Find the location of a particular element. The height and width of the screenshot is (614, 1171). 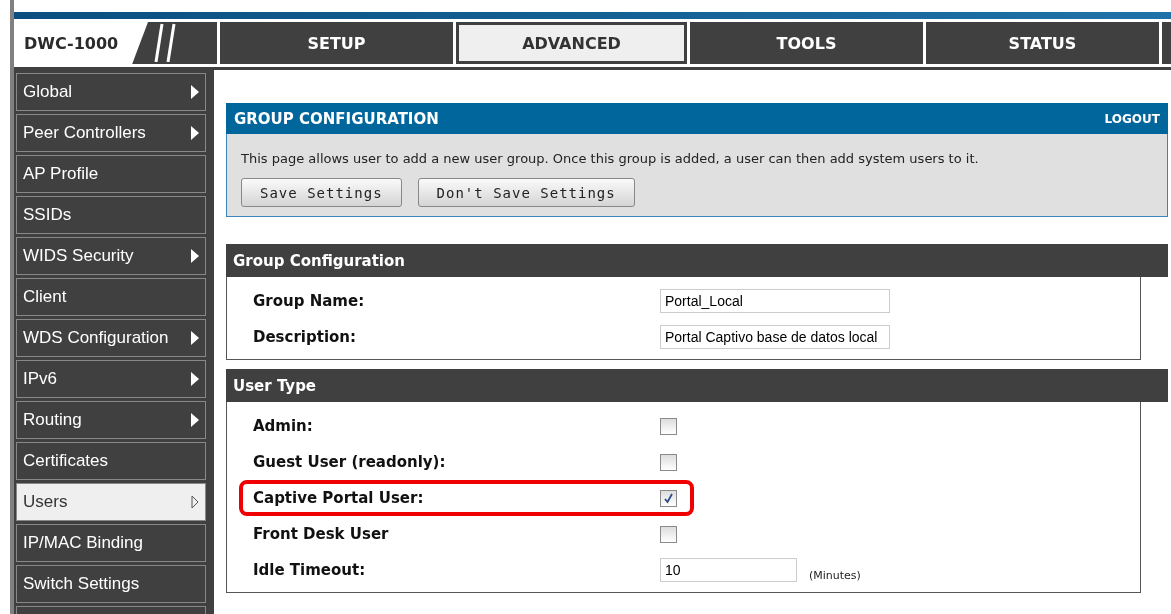

section-header: Group Configuration is located at coordinates (697, 260).